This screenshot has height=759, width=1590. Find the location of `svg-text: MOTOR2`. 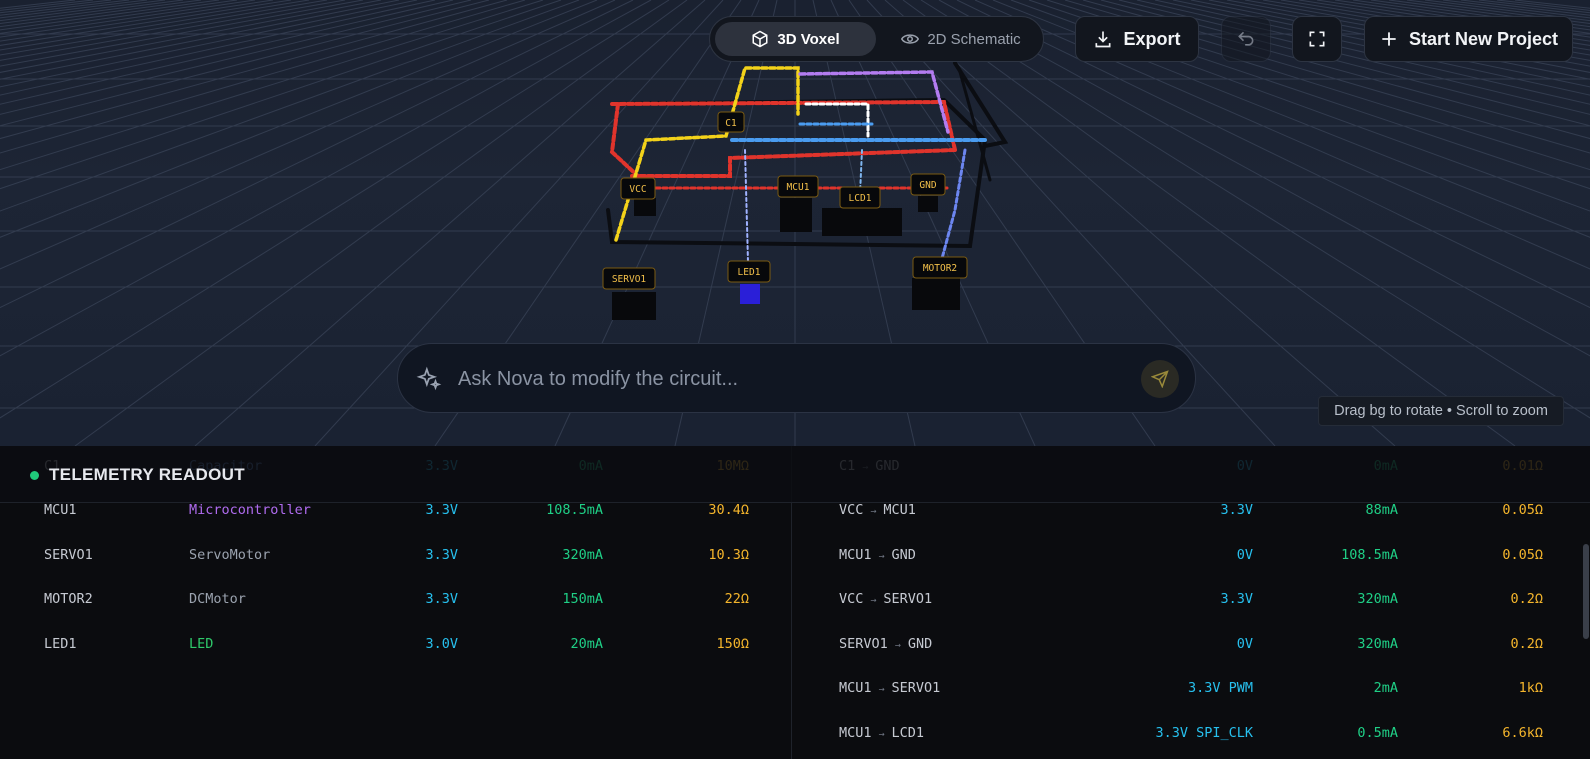

svg-text: MOTOR2 is located at coordinates (940, 268).